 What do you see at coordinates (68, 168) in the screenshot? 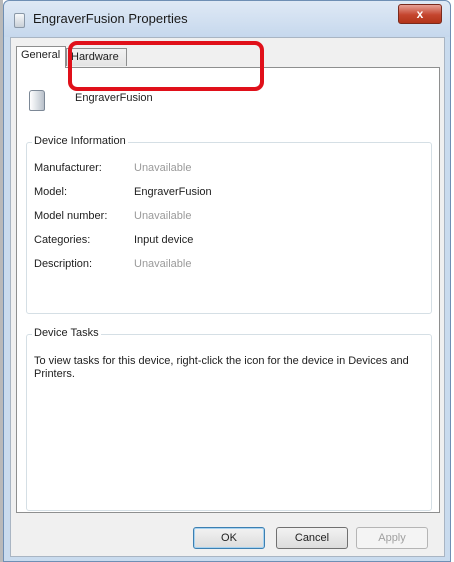
I see `info-label: Manufacturer:` at bounding box center [68, 168].